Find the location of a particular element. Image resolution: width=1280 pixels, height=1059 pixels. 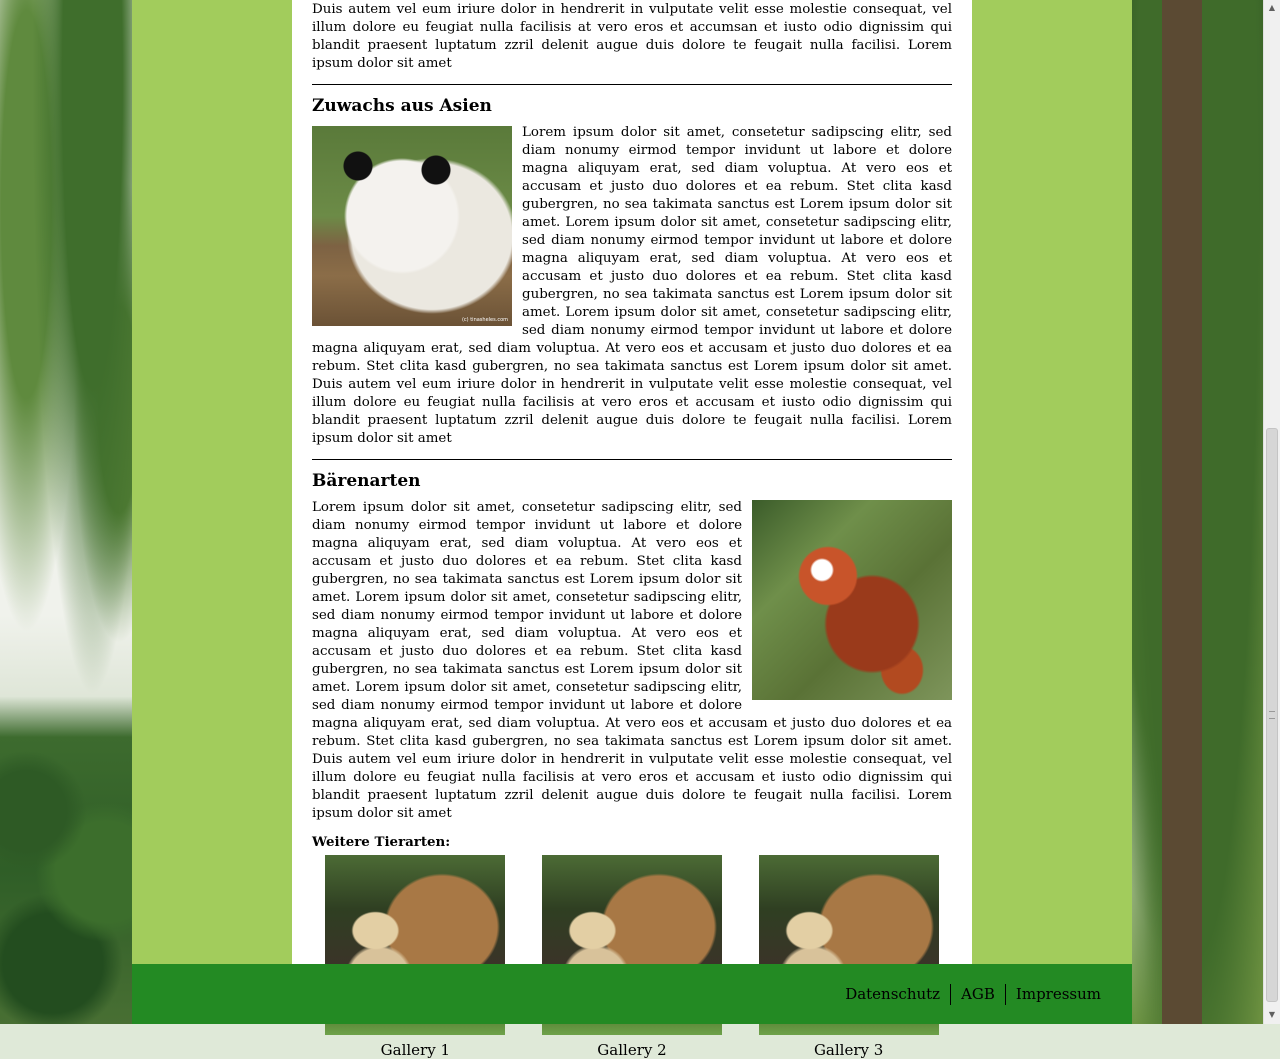

footer: Datenschutz AGB Impressum is located at coordinates (632, 994).